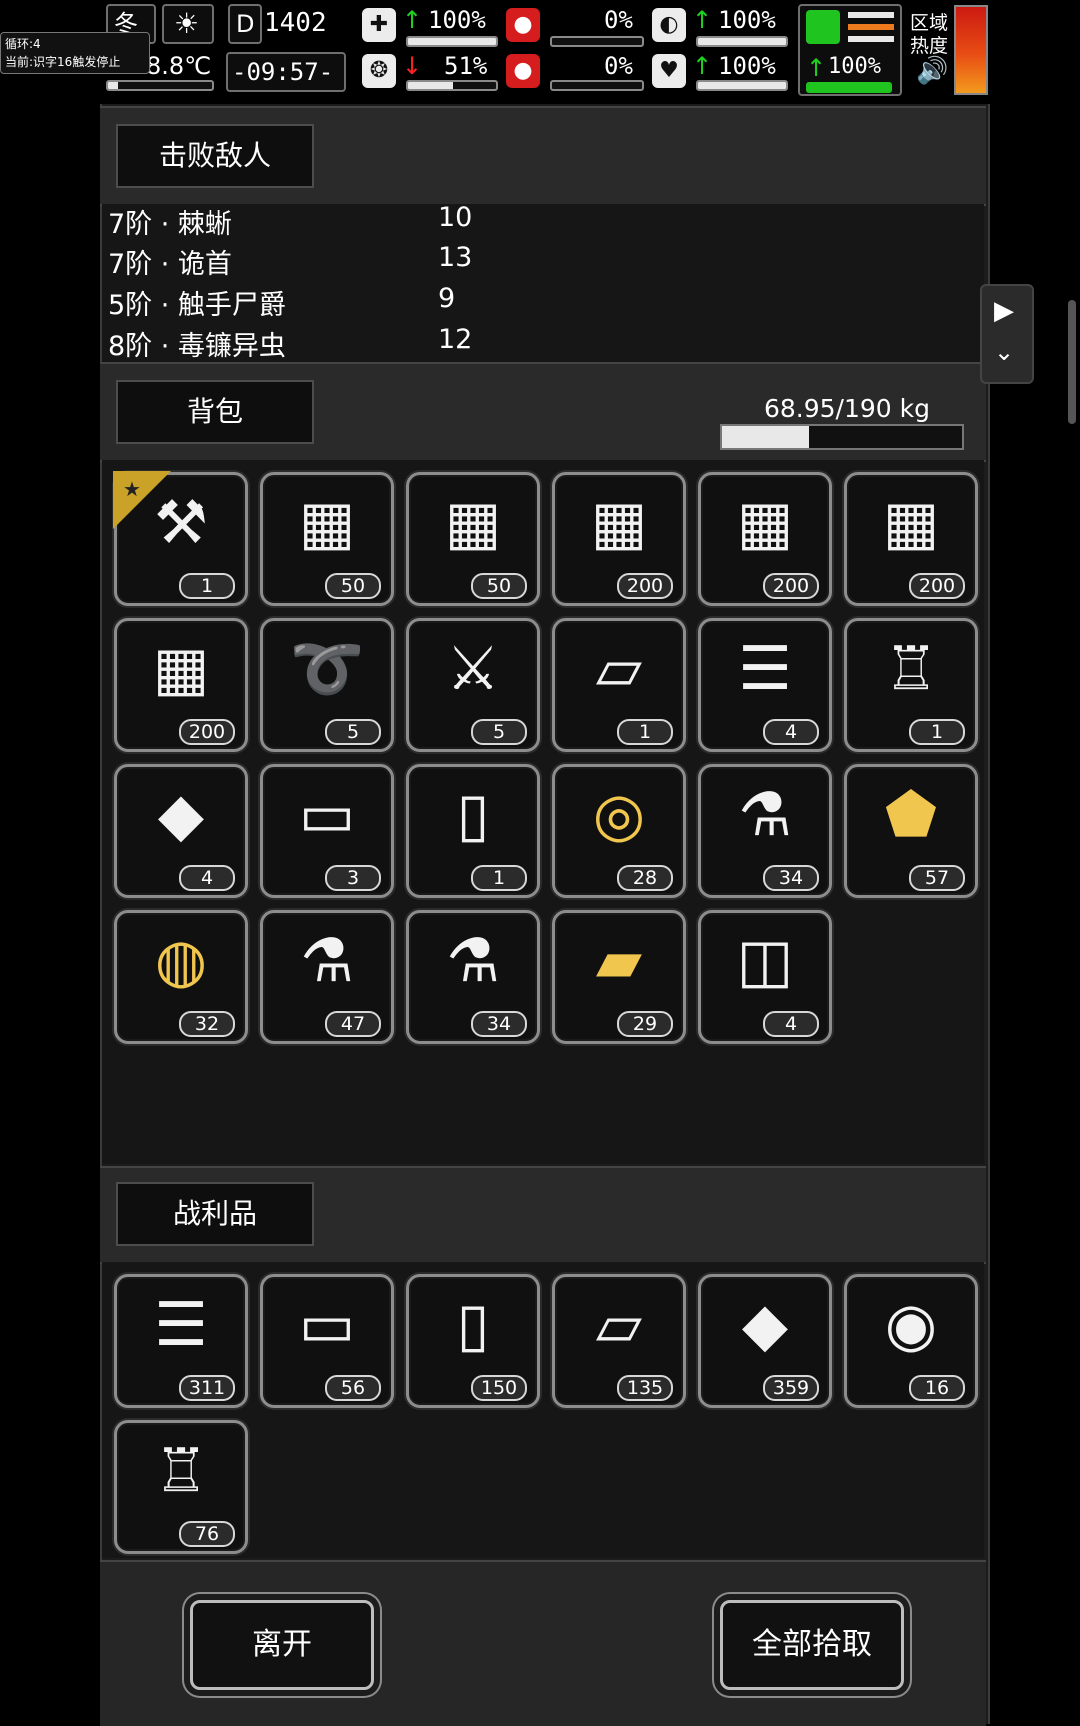 This screenshot has height=1726, width=1080. I want to click on cycle-count: 循环:4, so click(23, 44).